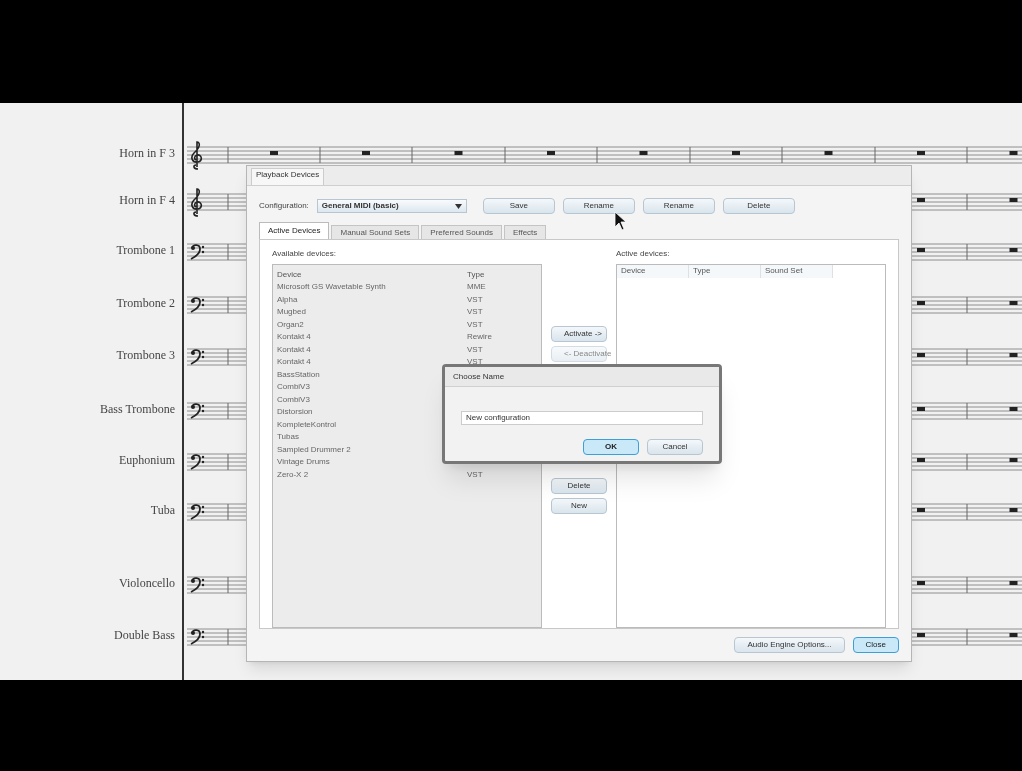 This screenshot has width=1022, height=771. What do you see at coordinates (147, 200) in the screenshot?
I see `instrument-name: Horn in F 4` at bounding box center [147, 200].